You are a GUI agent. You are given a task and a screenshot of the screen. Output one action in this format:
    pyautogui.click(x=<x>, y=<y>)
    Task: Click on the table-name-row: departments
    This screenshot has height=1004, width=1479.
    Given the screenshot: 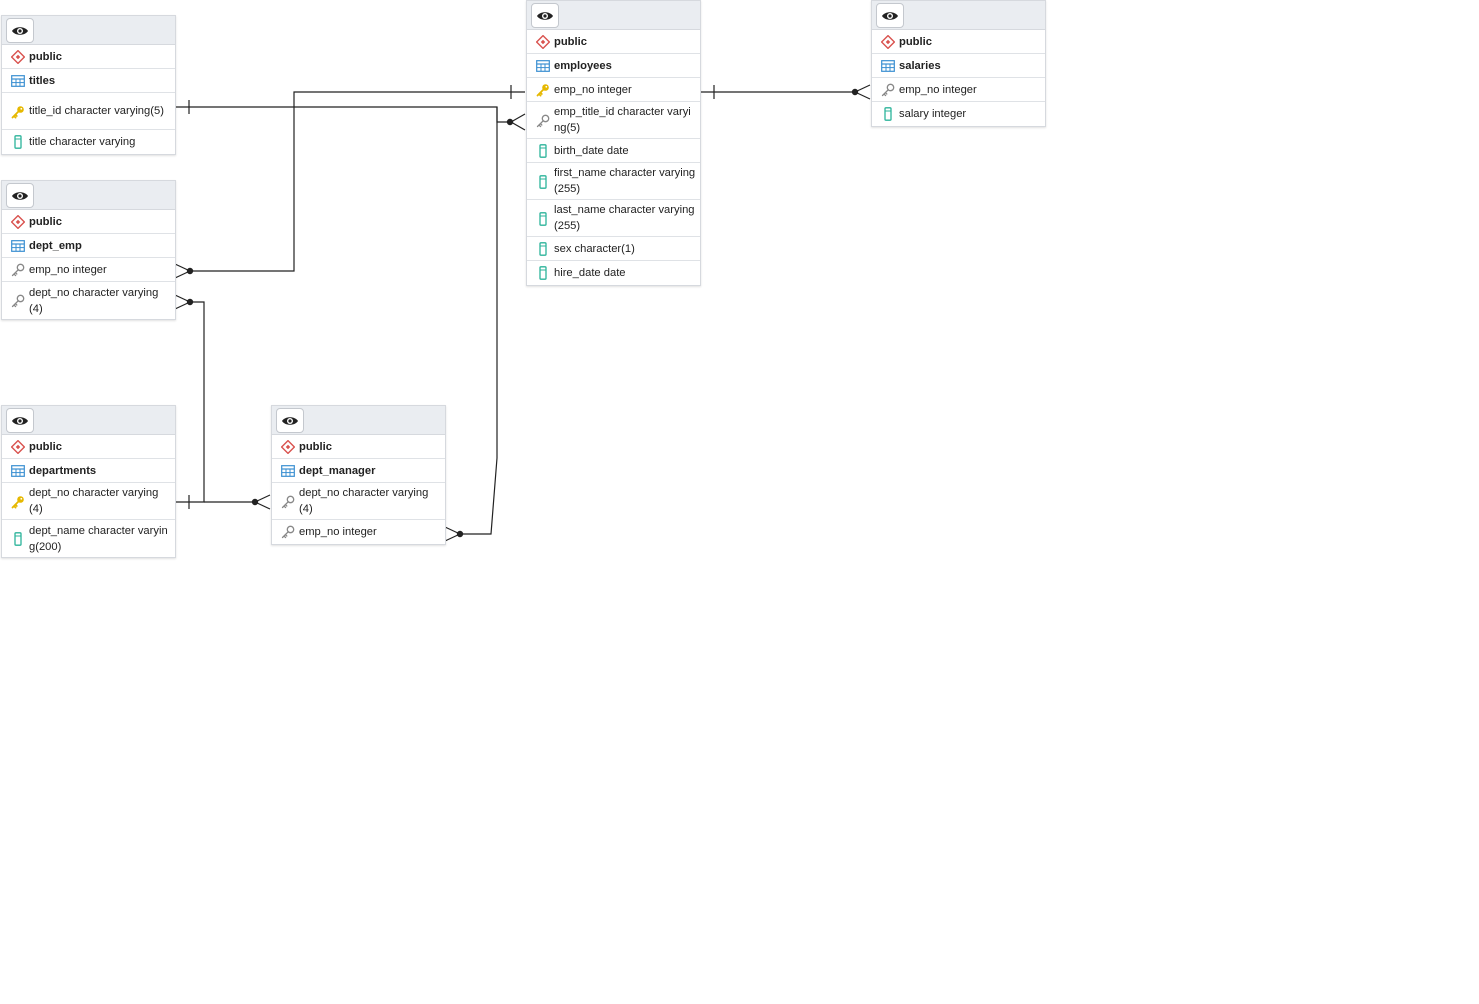 What is the action you would take?
    pyautogui.click(x=88, y=471)
    